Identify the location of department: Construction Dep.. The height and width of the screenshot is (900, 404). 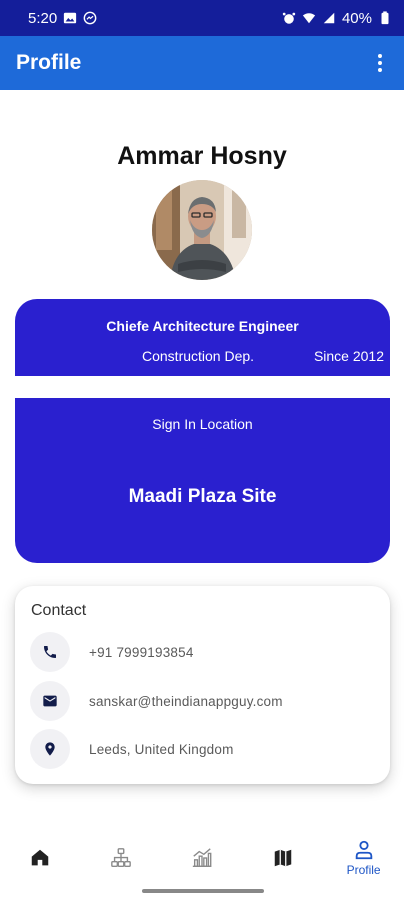
(198, 356).